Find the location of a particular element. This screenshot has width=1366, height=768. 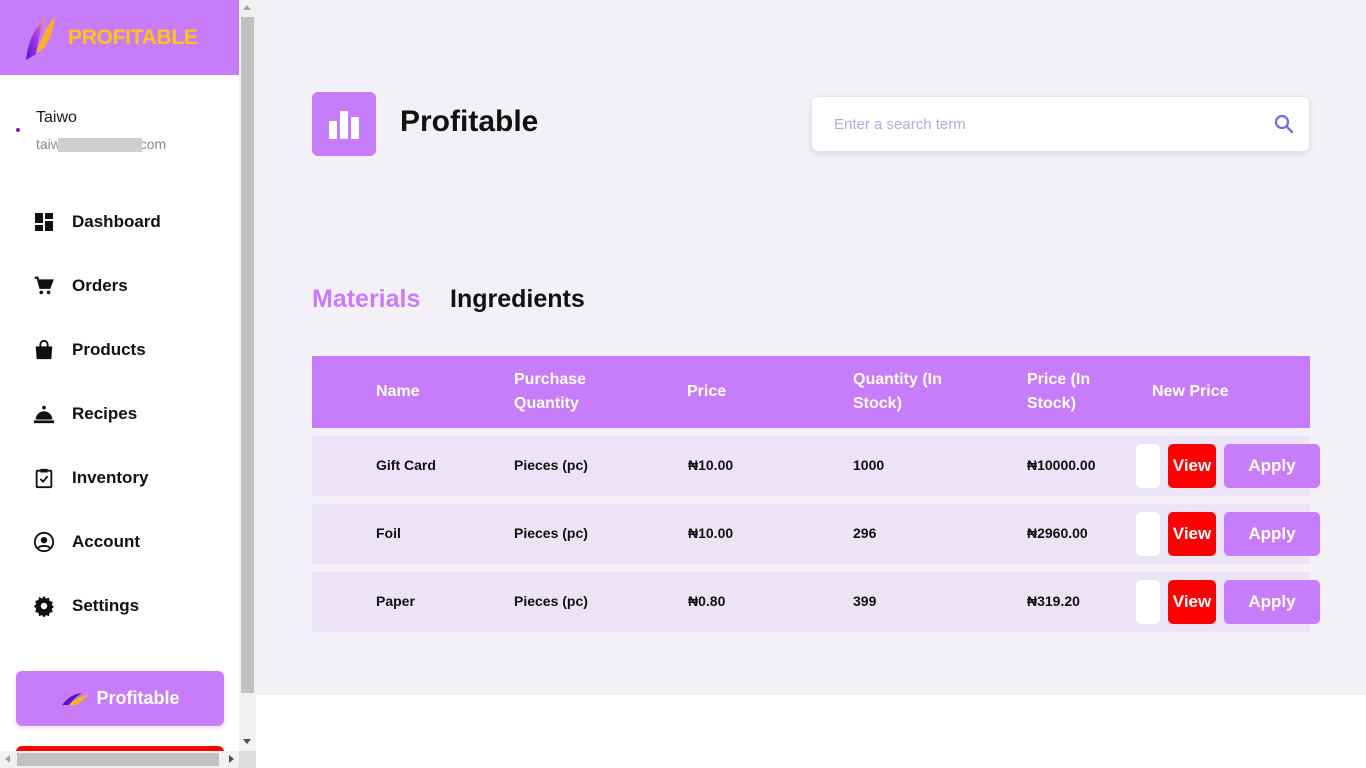

column-header-quantity-in-stock: Quantity (In Stock) is located at coordinates (897, 391).